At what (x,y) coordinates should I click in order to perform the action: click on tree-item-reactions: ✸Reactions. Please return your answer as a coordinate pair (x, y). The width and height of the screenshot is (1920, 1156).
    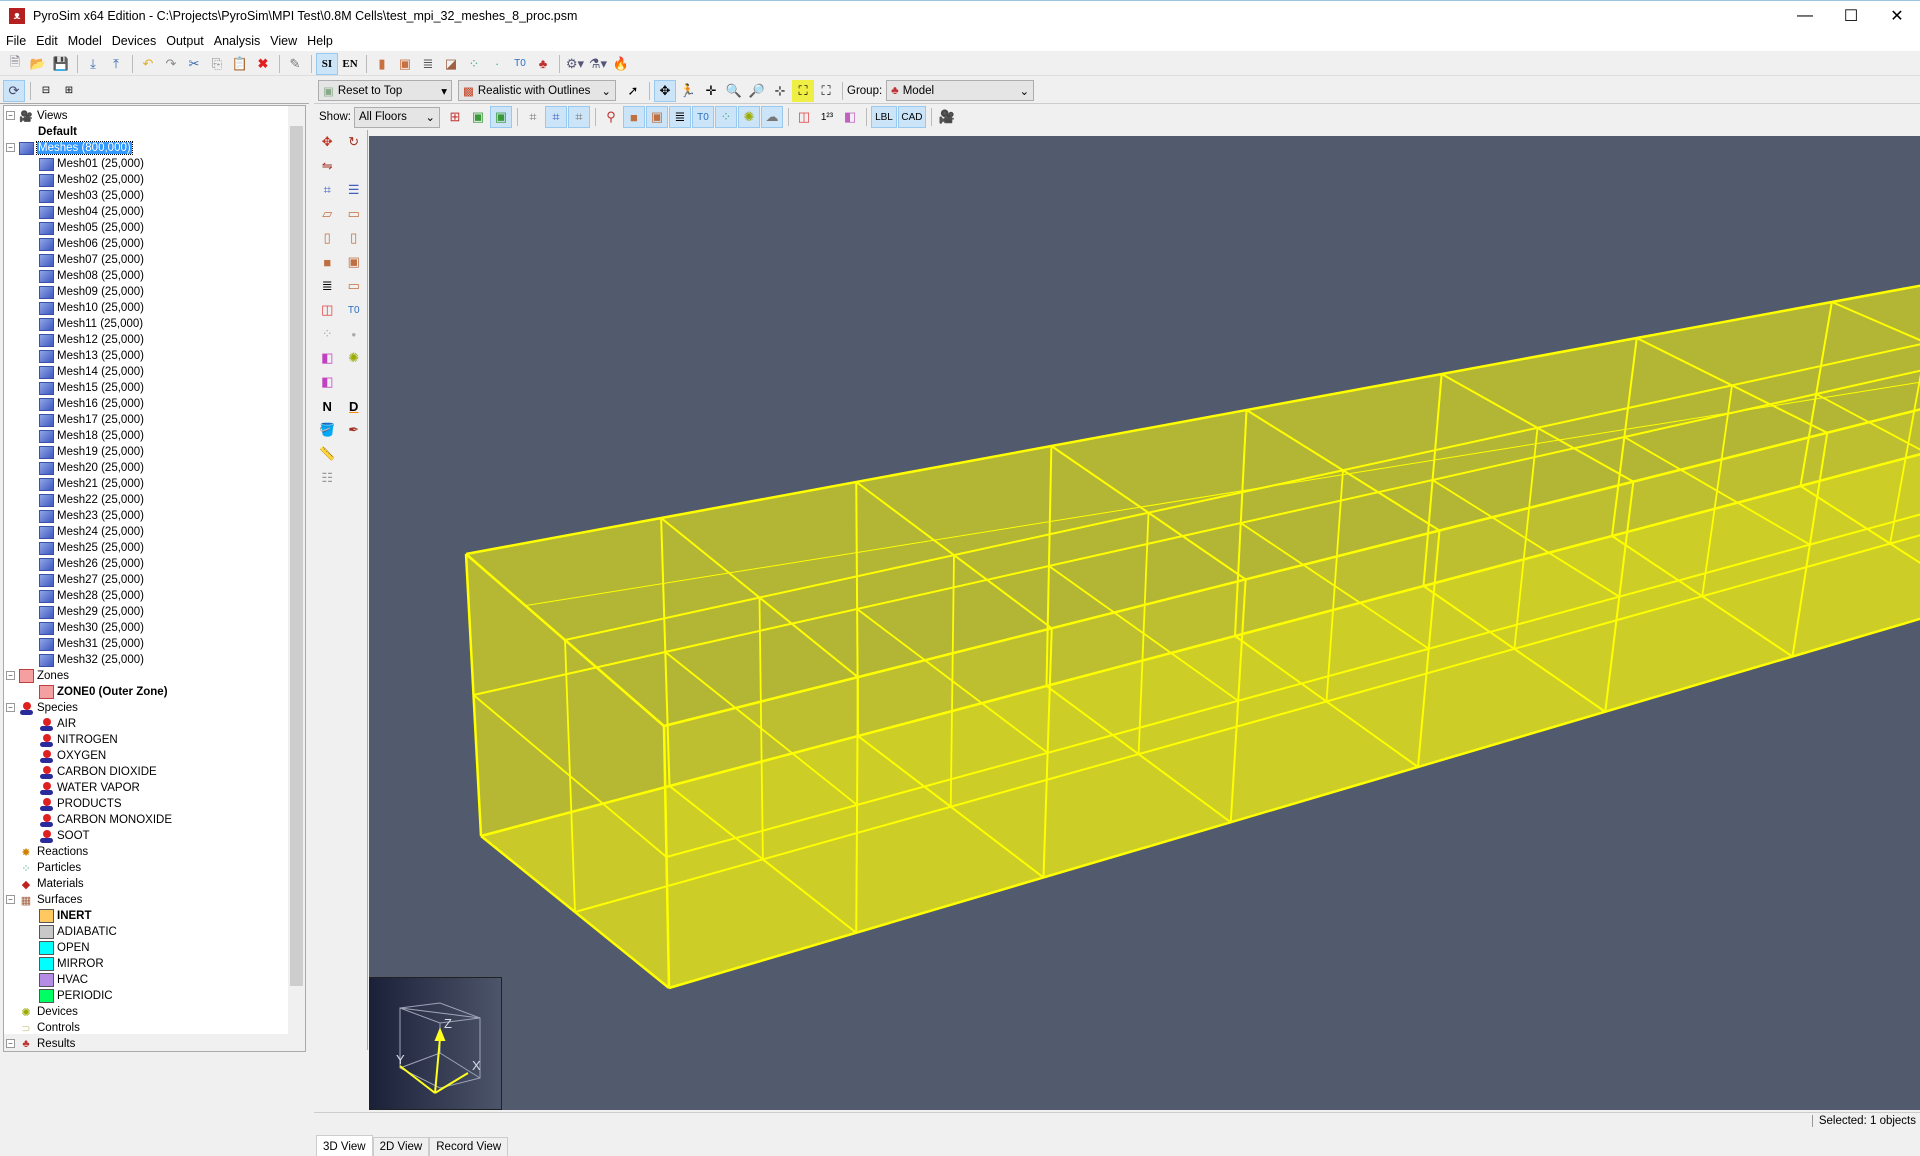
    Looking at the image, I should click on (53, 852).